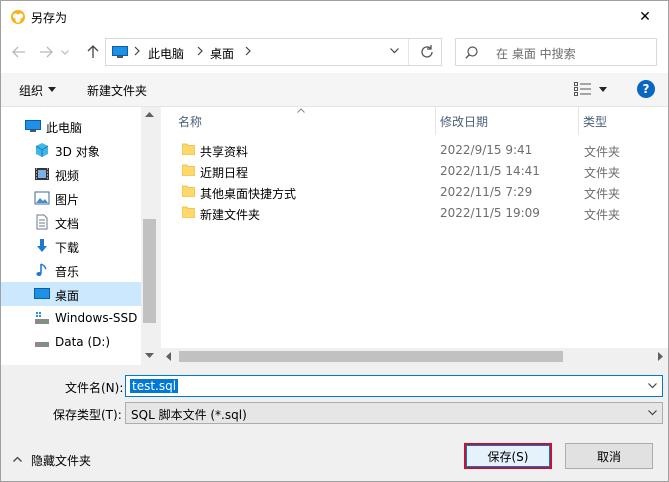 This screenshot has width=669, height=482. I want to click on column-header-date: 修改日期, so click(507, 121).